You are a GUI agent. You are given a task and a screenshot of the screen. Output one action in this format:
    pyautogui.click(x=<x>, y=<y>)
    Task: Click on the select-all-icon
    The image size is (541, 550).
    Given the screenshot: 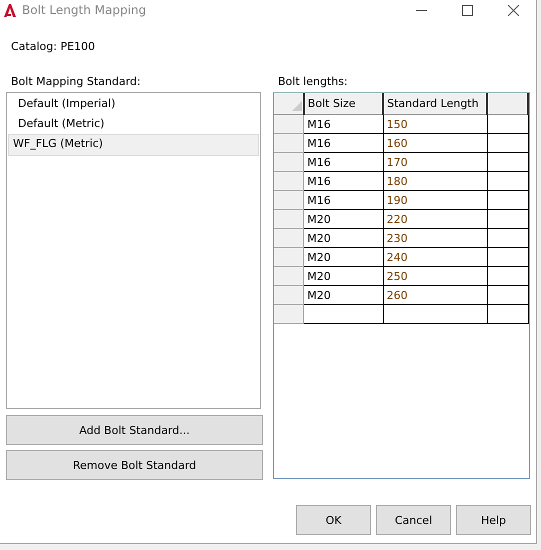 What is the action you would take?
    pyautogui.click(x=297, y=106)
    